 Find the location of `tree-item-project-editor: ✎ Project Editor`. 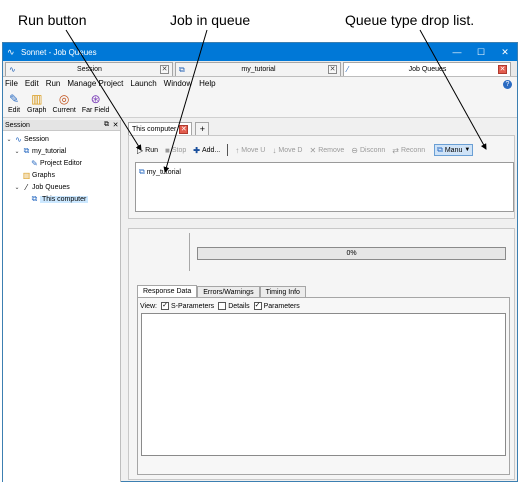

tree-item-project-editor: ✎ Project Editor is located at coordinates (61, 163).